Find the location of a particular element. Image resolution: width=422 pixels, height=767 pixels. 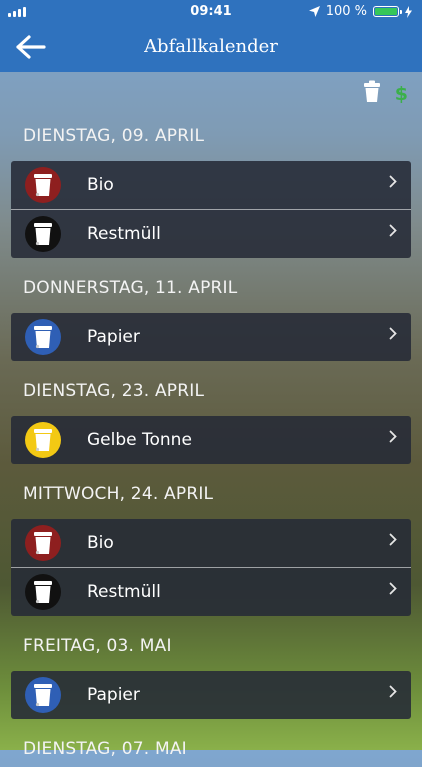

date-header: MITTWOCH, 24. APRIL is located at coordinates (118, 494).